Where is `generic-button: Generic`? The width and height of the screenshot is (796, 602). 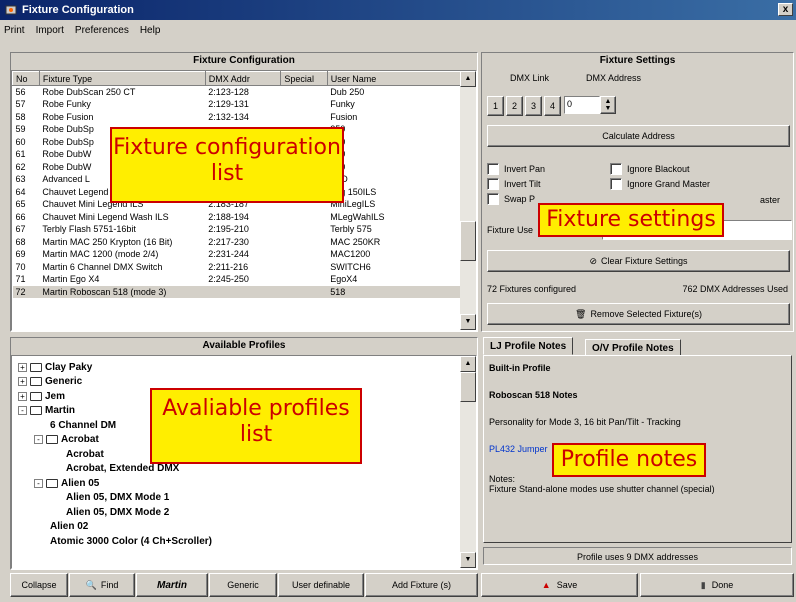 generic-button: Generic is located at coordinates (243, 585).